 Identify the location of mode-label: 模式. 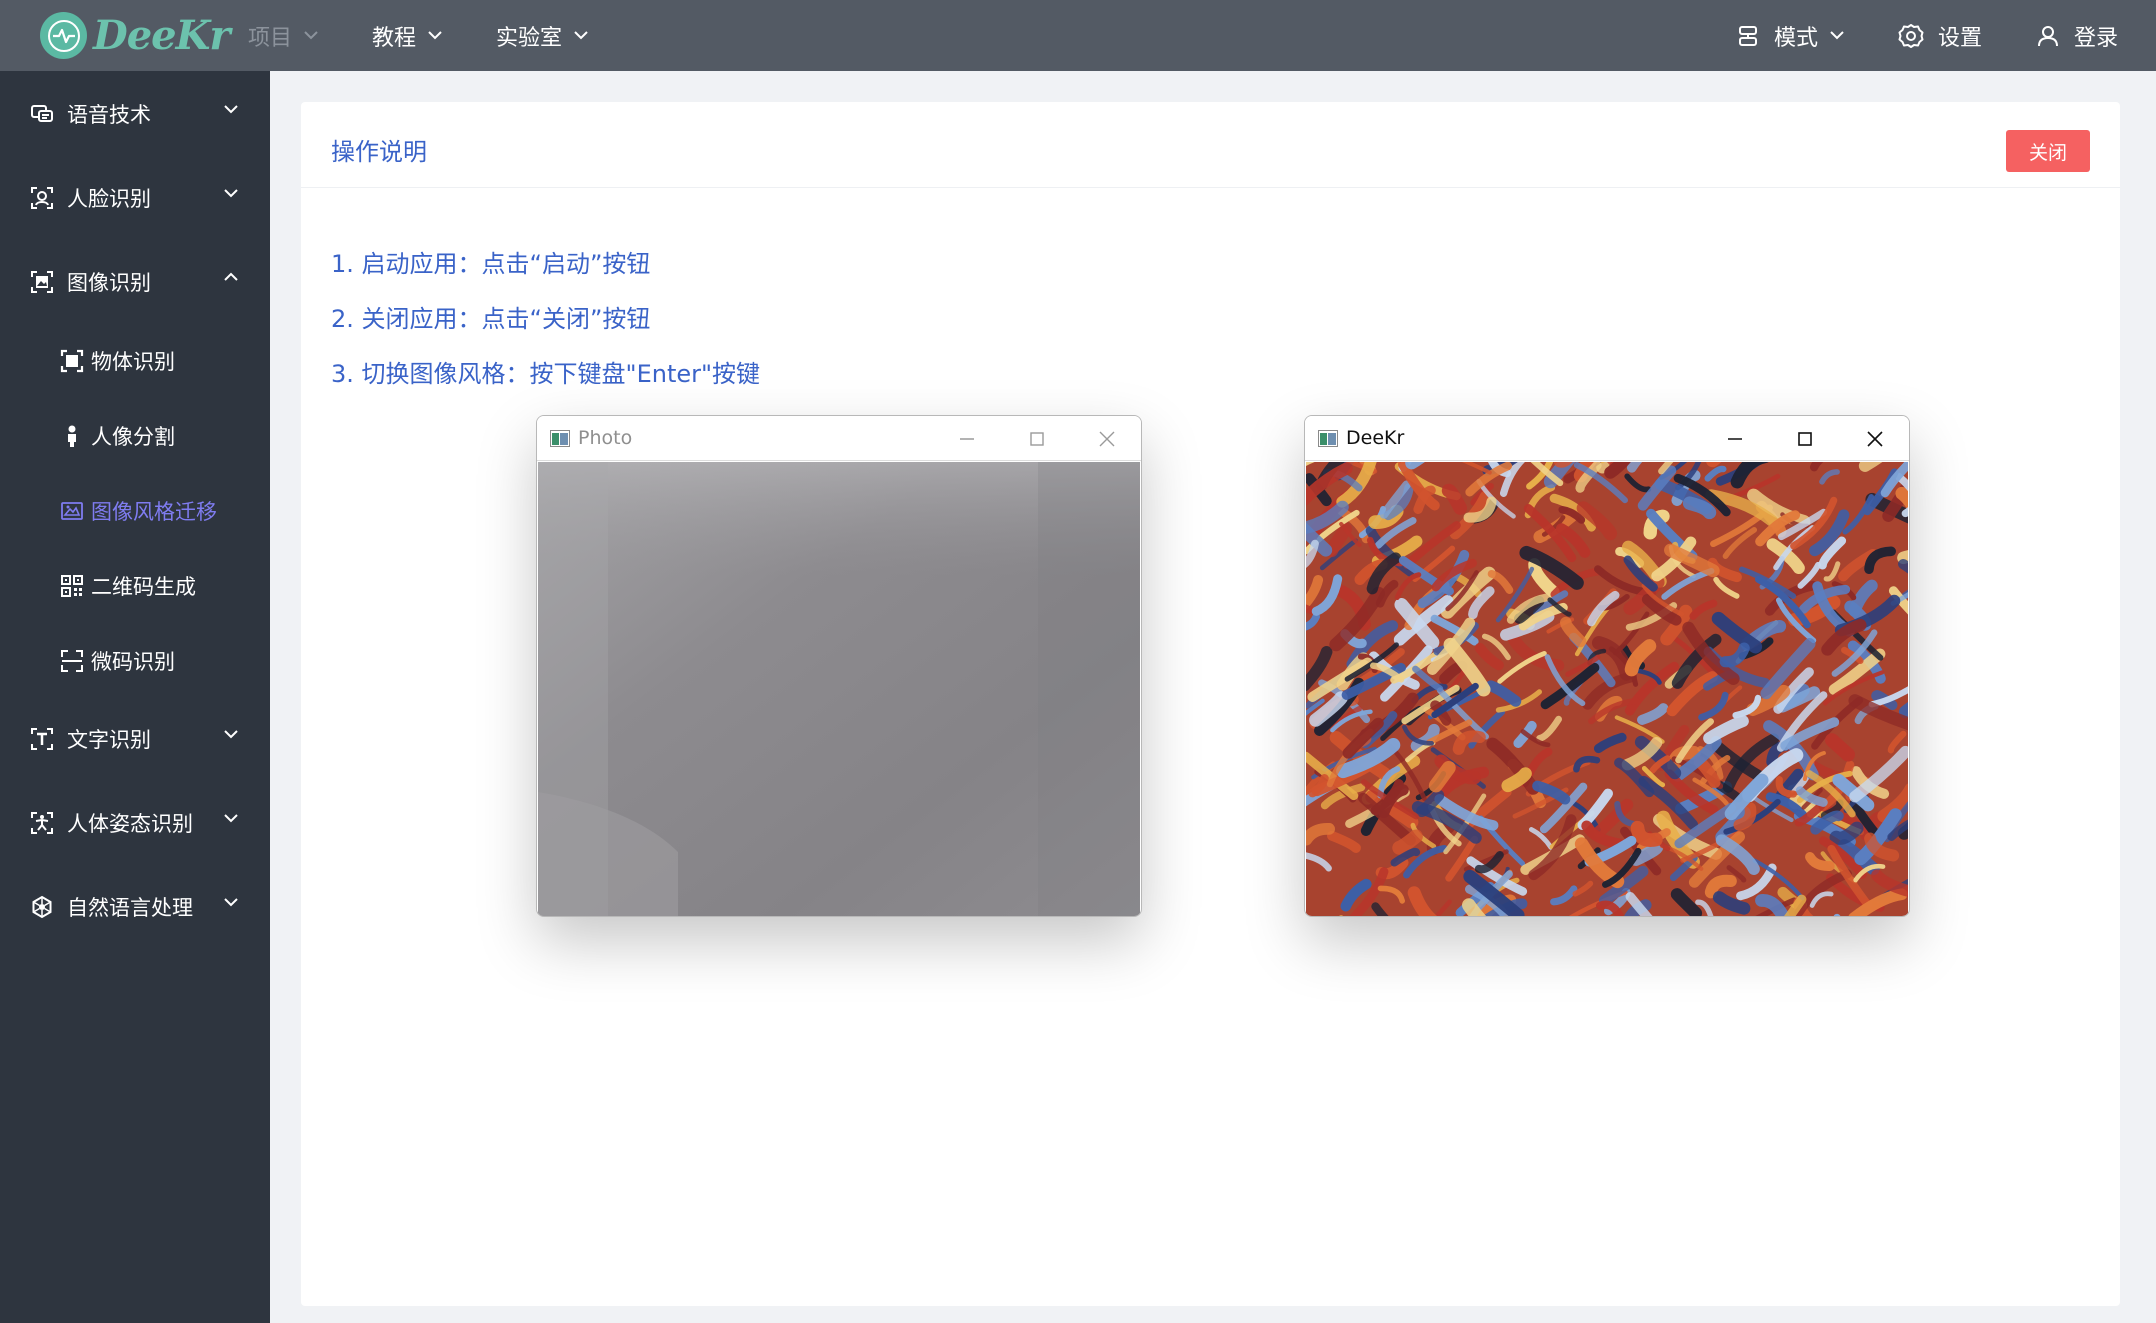
(1795, 38).